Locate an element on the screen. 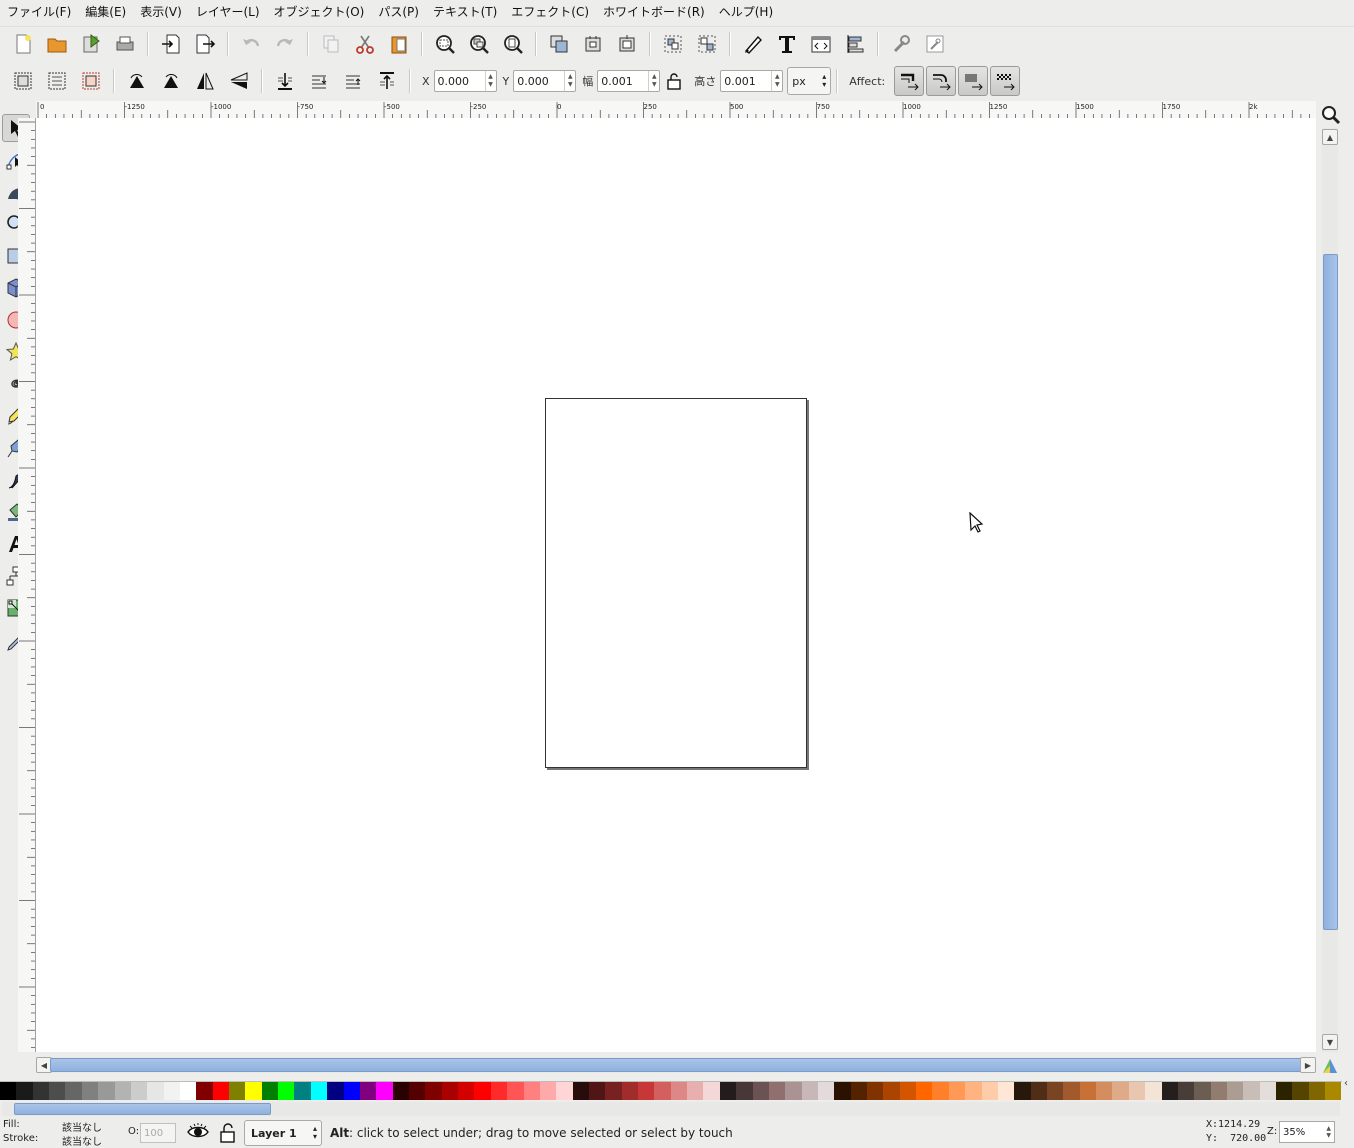  export-button is located at coordinates (205, 44).